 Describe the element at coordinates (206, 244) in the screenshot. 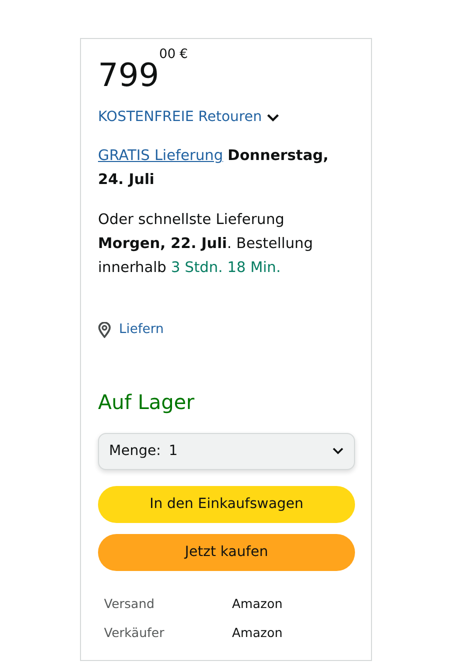

I see `fastest-delivery-text: Oder schnellste Lieferung Morgen, 22. Juli. Bestellung innerhalb 3 Stdn. 18 Min.` at that location.